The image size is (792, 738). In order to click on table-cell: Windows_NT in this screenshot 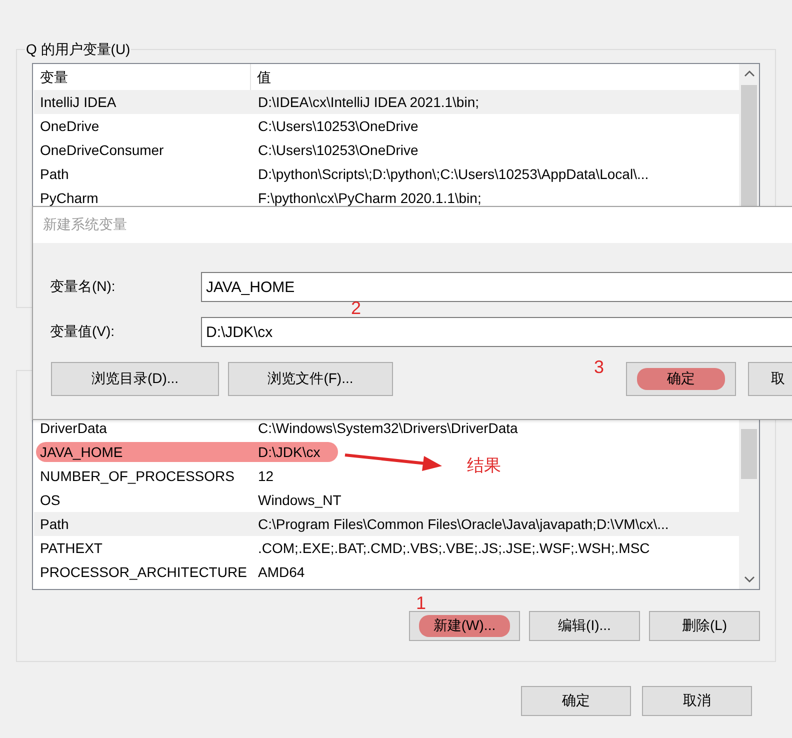, I will do `click(296, 500)`.